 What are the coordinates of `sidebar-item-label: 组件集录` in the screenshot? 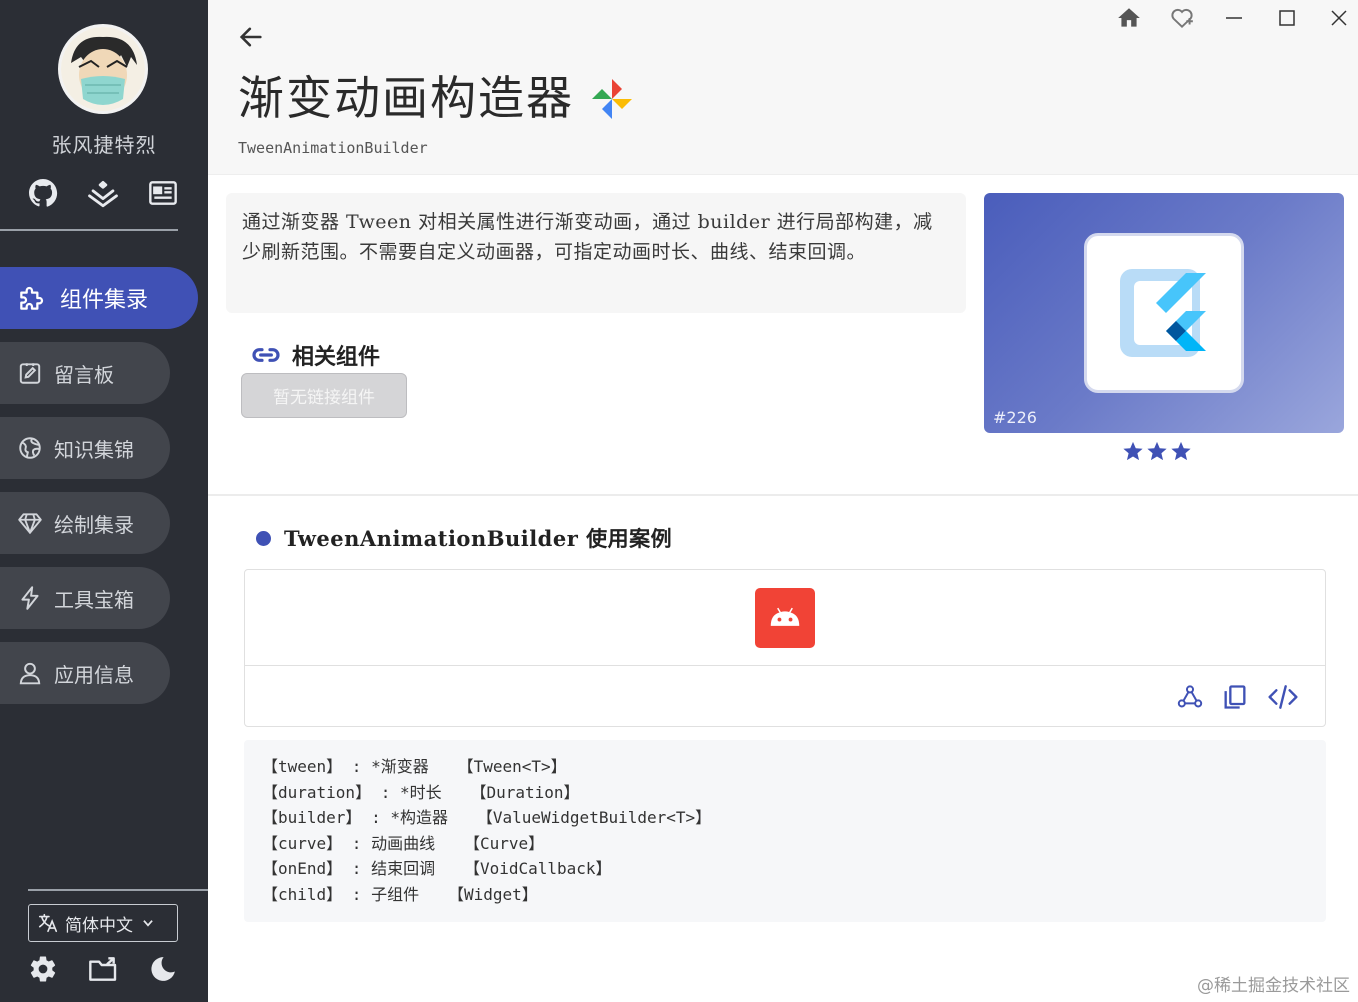 It's located at (104, 300).